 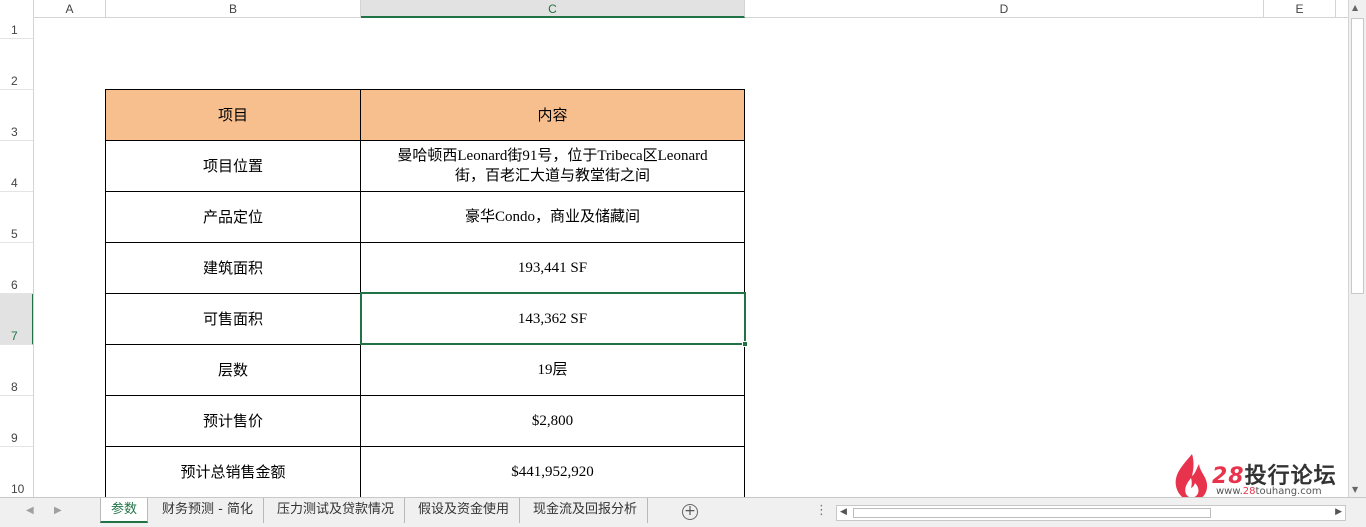 I want to click on select-all-corner, so click(x=17, y=9).